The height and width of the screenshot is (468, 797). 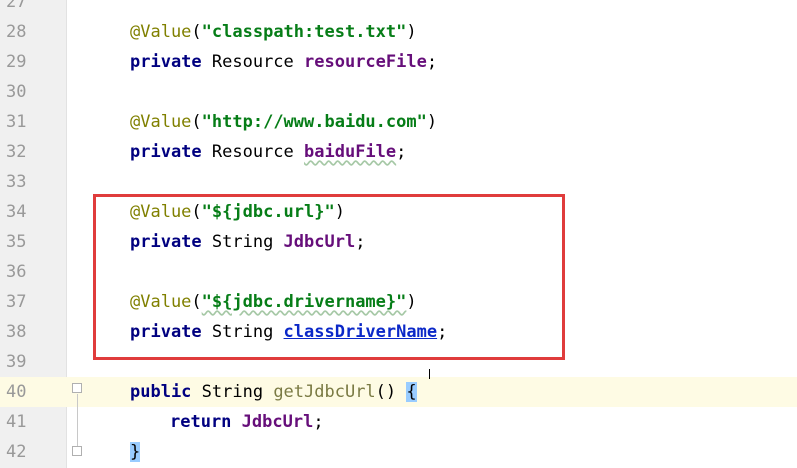 I want to click on code-text: }, so click(x=135, y=452).